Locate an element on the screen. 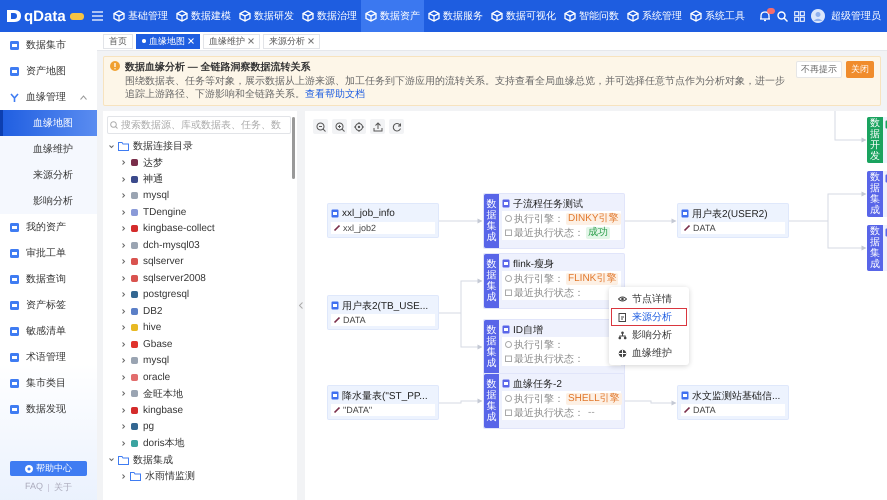 This screenshot has height=500, width=887. tree-item: pg is located at coordinates (200, 426).